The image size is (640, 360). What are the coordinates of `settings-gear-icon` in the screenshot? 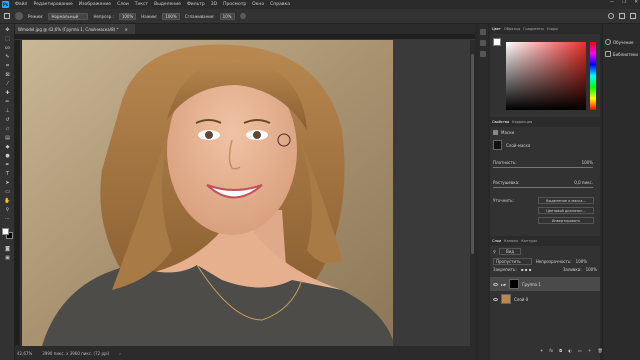 It's located at (242, 16).